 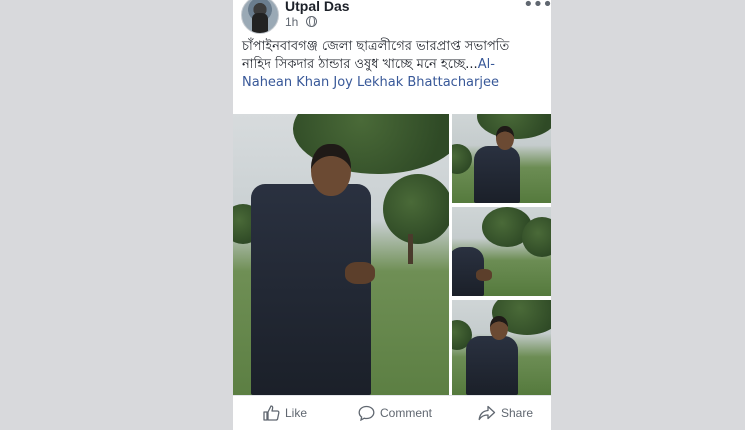 I want to click on like-label: Like, so click(x=296, y=413).